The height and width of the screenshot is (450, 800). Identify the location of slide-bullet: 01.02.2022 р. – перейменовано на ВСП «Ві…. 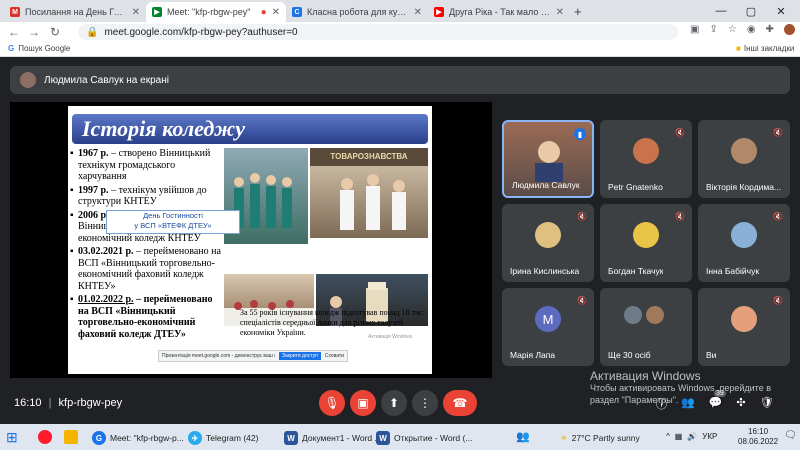
(146, 317).